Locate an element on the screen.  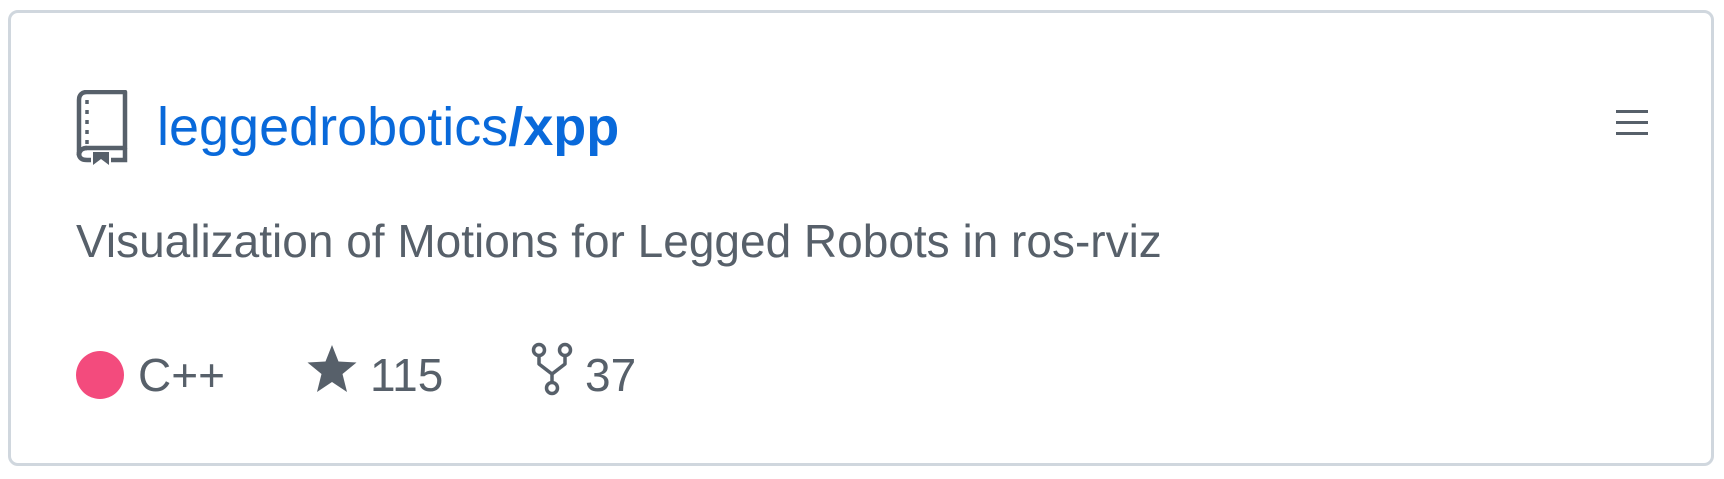
star-icon is located at coordinates (338, 375).